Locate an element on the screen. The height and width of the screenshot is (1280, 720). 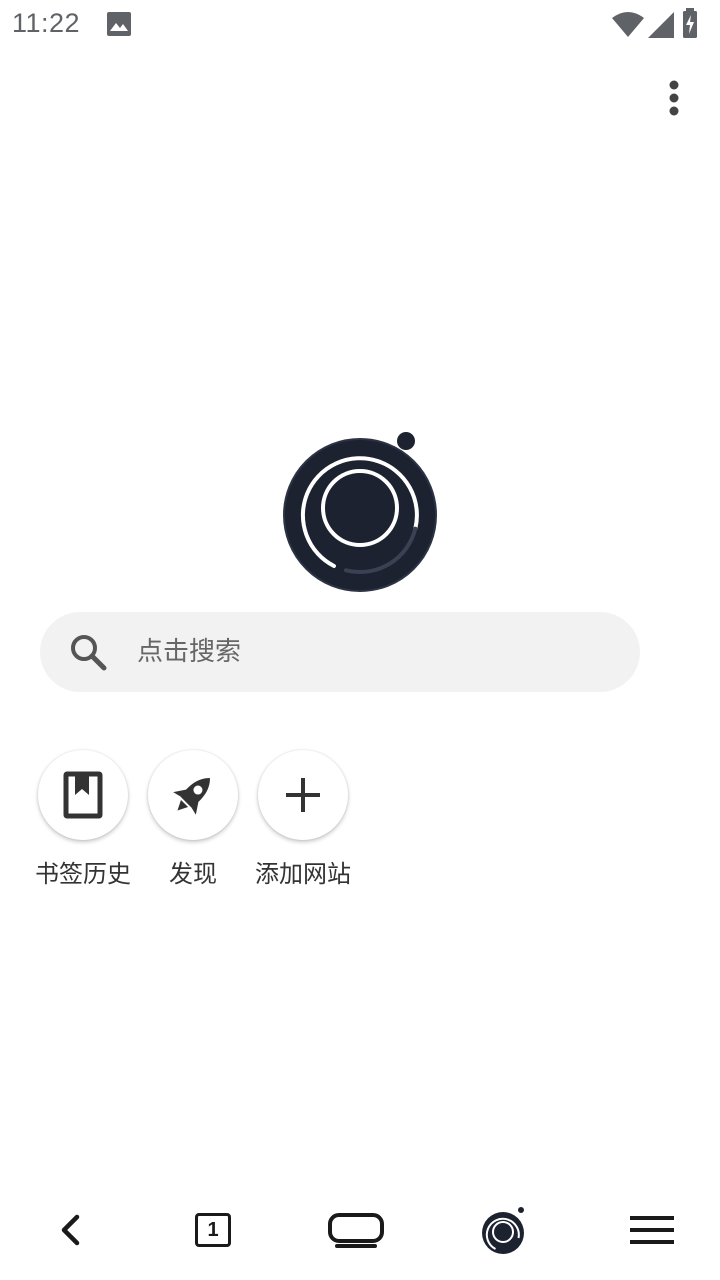
bottom-navigation: 1 is located at coordinates (360, 1230).